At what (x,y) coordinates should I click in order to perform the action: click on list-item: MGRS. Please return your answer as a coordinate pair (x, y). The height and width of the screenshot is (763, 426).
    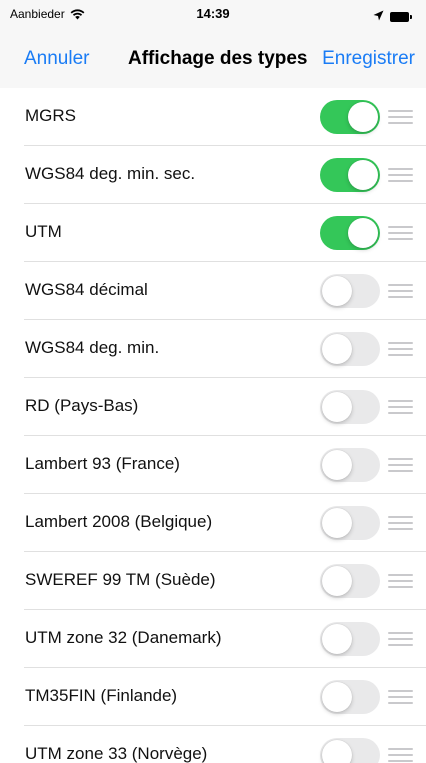
    Looking at the image, I should click on (213, 117).